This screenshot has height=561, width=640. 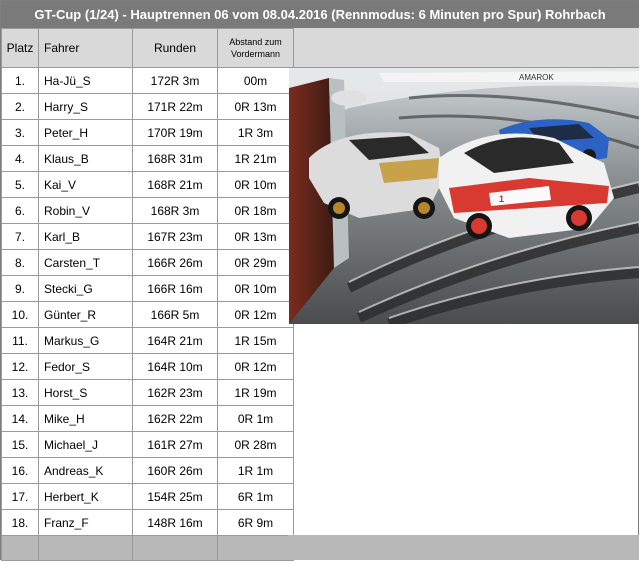 What do you see at coordinates (175, 106) in the screenshot?
I see `cell-runden: 171R 22m` at bounding box center [175, 106].